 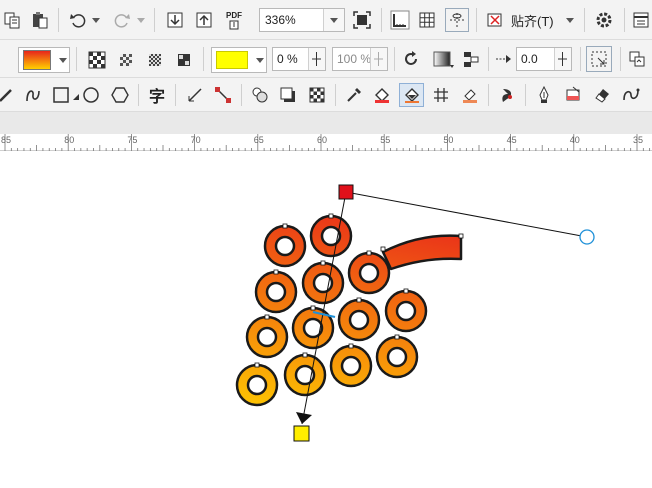 What do you see at coordinates (587, 237) in the screenshot?
I see `gradient-rotation-handle` at bounding box center [587, 237].